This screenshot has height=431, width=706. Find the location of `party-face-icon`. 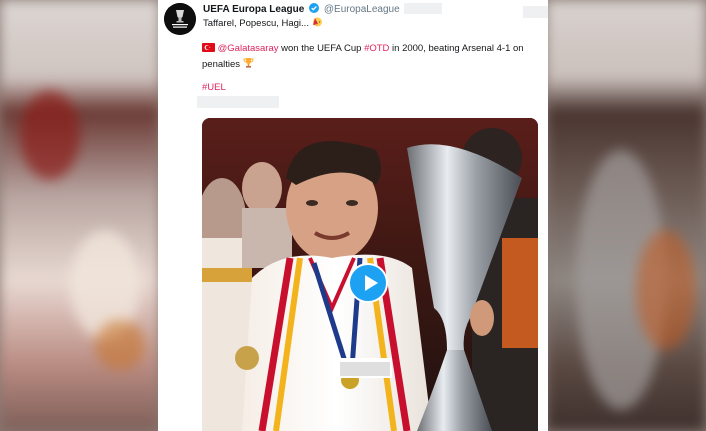

party-face-icon is located at coordinates (317, 23).